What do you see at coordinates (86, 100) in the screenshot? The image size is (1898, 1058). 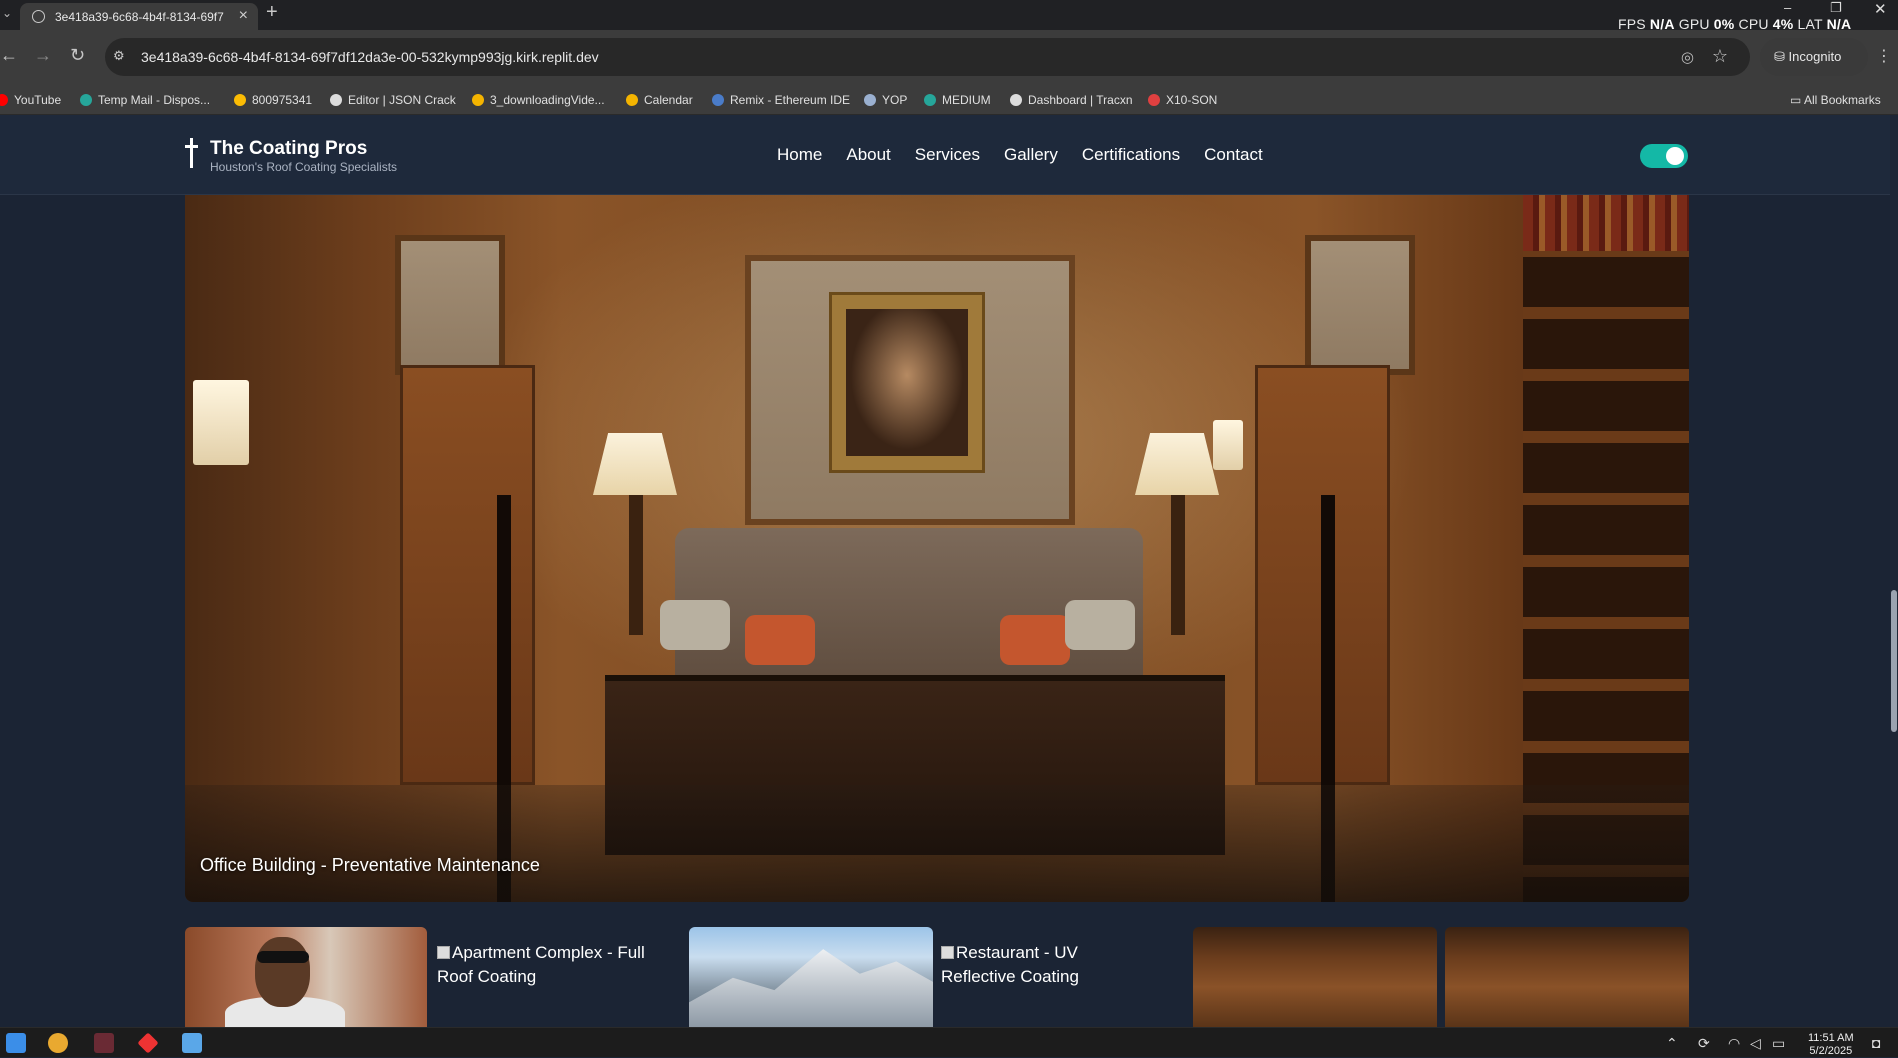 I see `temp-mail-icon` at bounding box center [86, 100].